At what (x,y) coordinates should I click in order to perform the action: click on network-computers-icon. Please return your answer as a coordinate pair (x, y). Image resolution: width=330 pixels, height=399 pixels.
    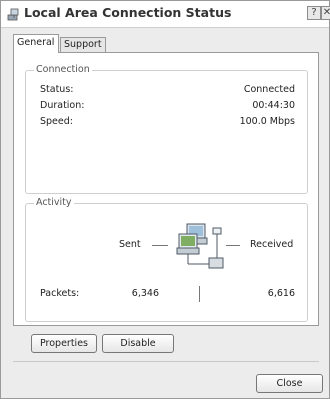
    Looking at the image, I should click on (200, 246).